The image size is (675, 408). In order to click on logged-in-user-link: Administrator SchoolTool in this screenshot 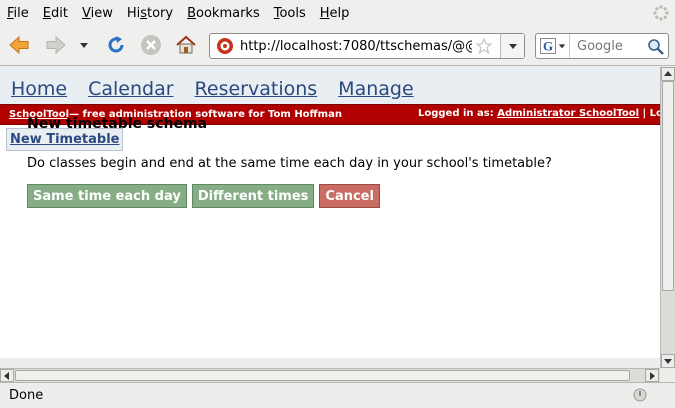, I will do `click(568, 113)`.